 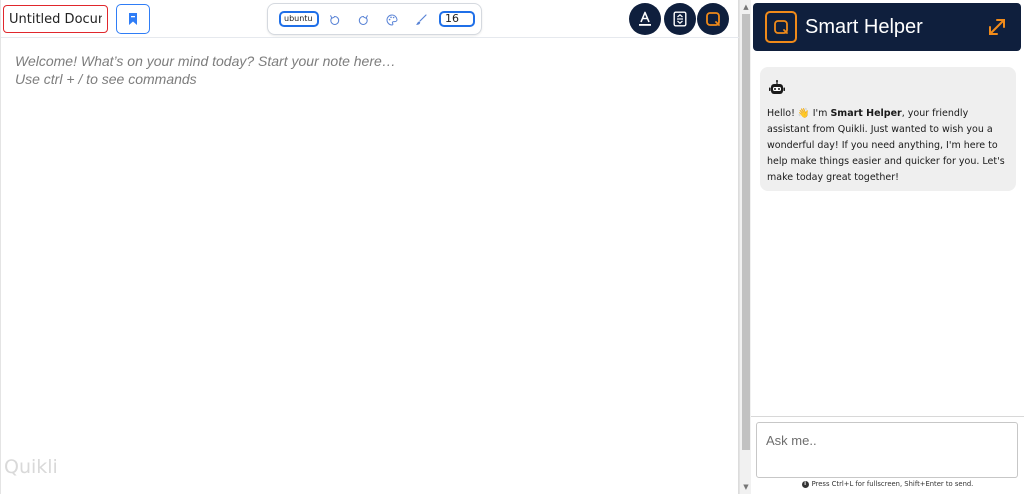 I want to click on font-size-input: 16, so click(x=457, y=19).